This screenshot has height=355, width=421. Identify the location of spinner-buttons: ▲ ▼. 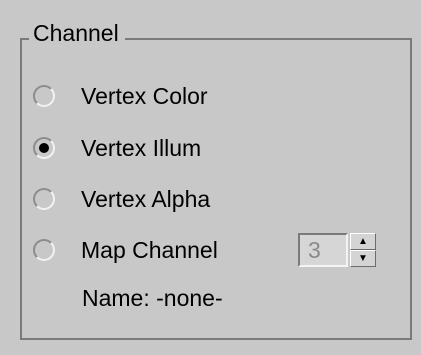
(363, 250).